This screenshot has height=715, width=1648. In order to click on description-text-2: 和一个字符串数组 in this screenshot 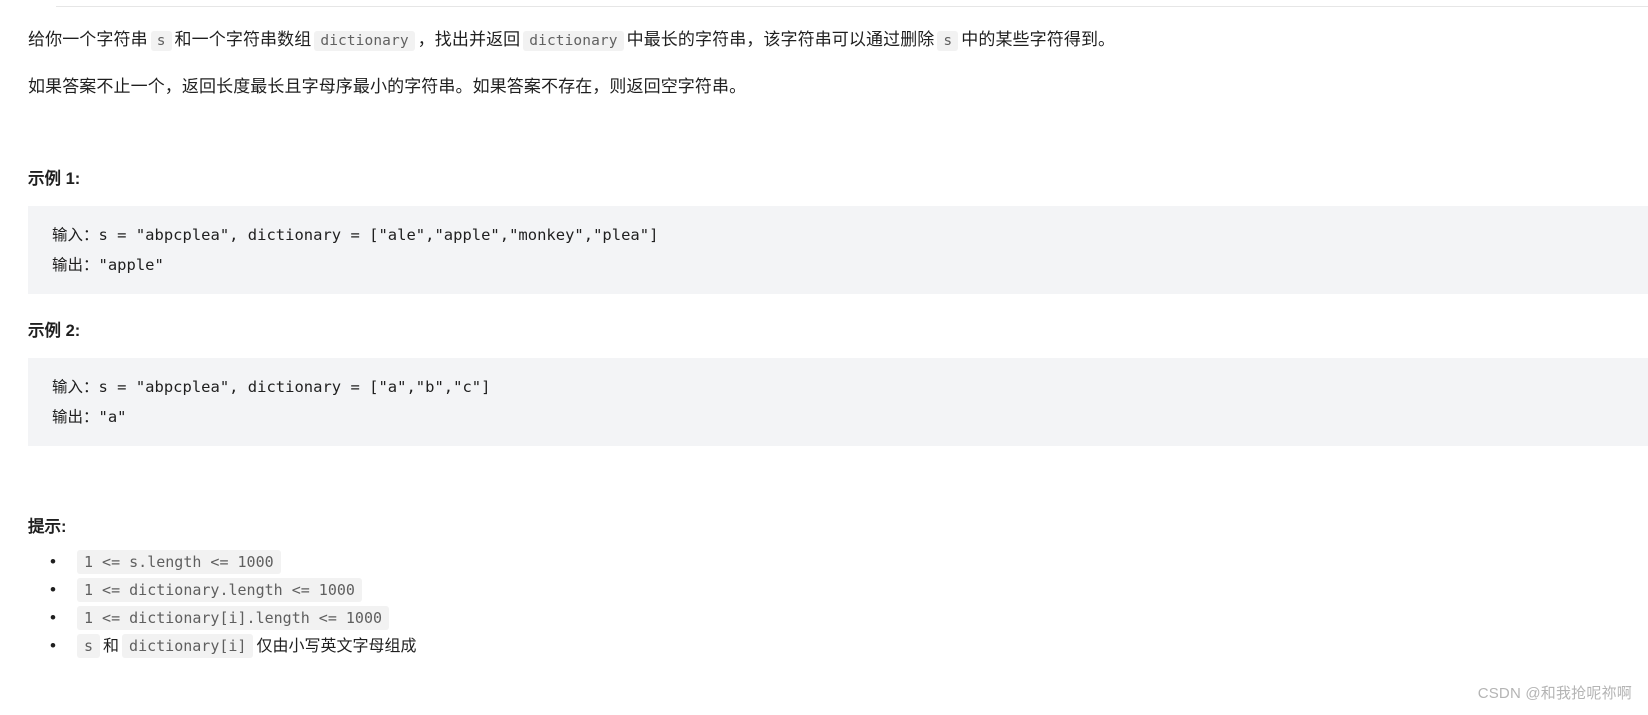, I will do `click(243, 39)`.